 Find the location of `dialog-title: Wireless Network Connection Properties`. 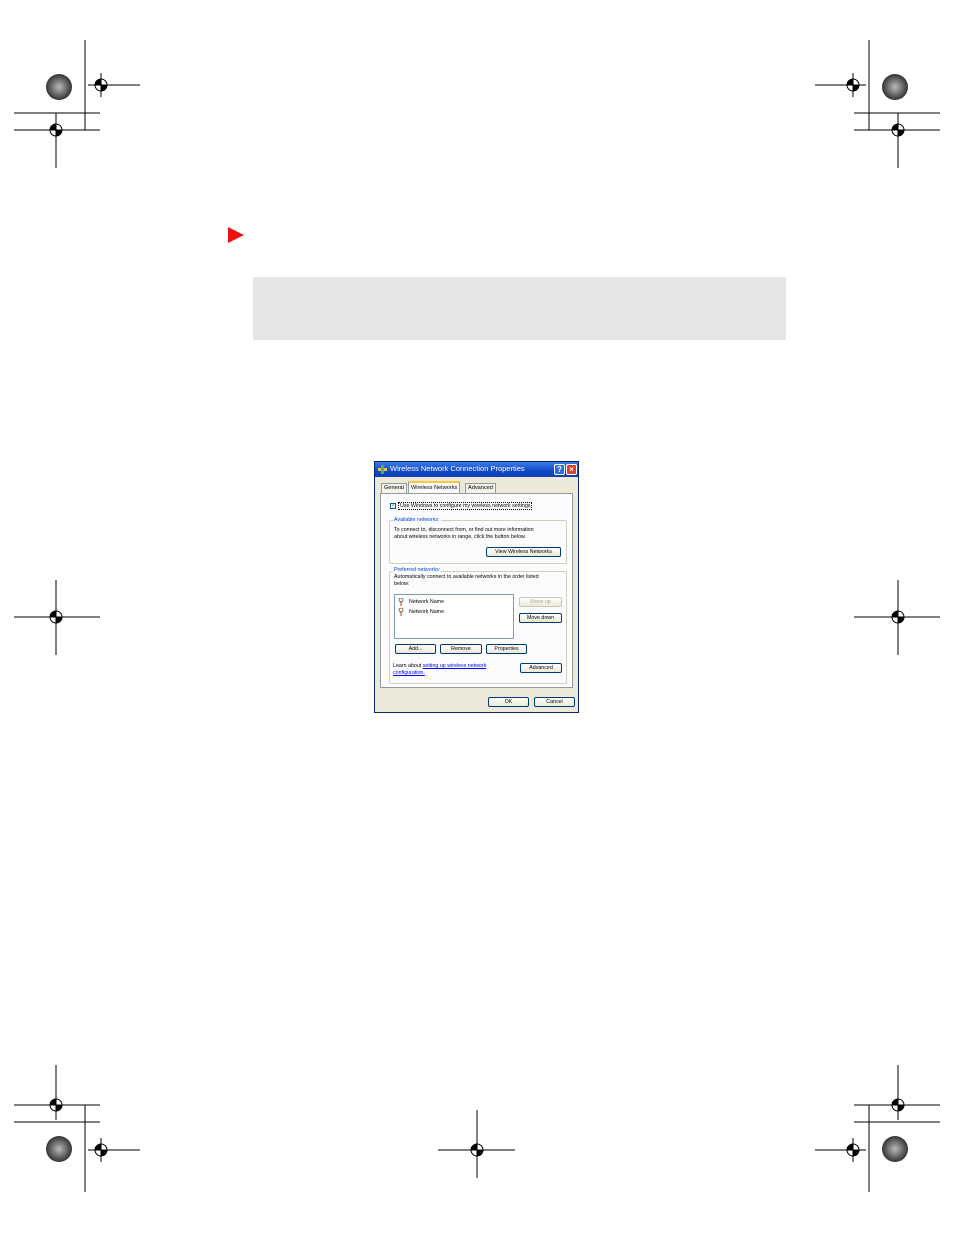

dialog-title: Wireless Network Connection Properties is located at coordinates (457, 468).